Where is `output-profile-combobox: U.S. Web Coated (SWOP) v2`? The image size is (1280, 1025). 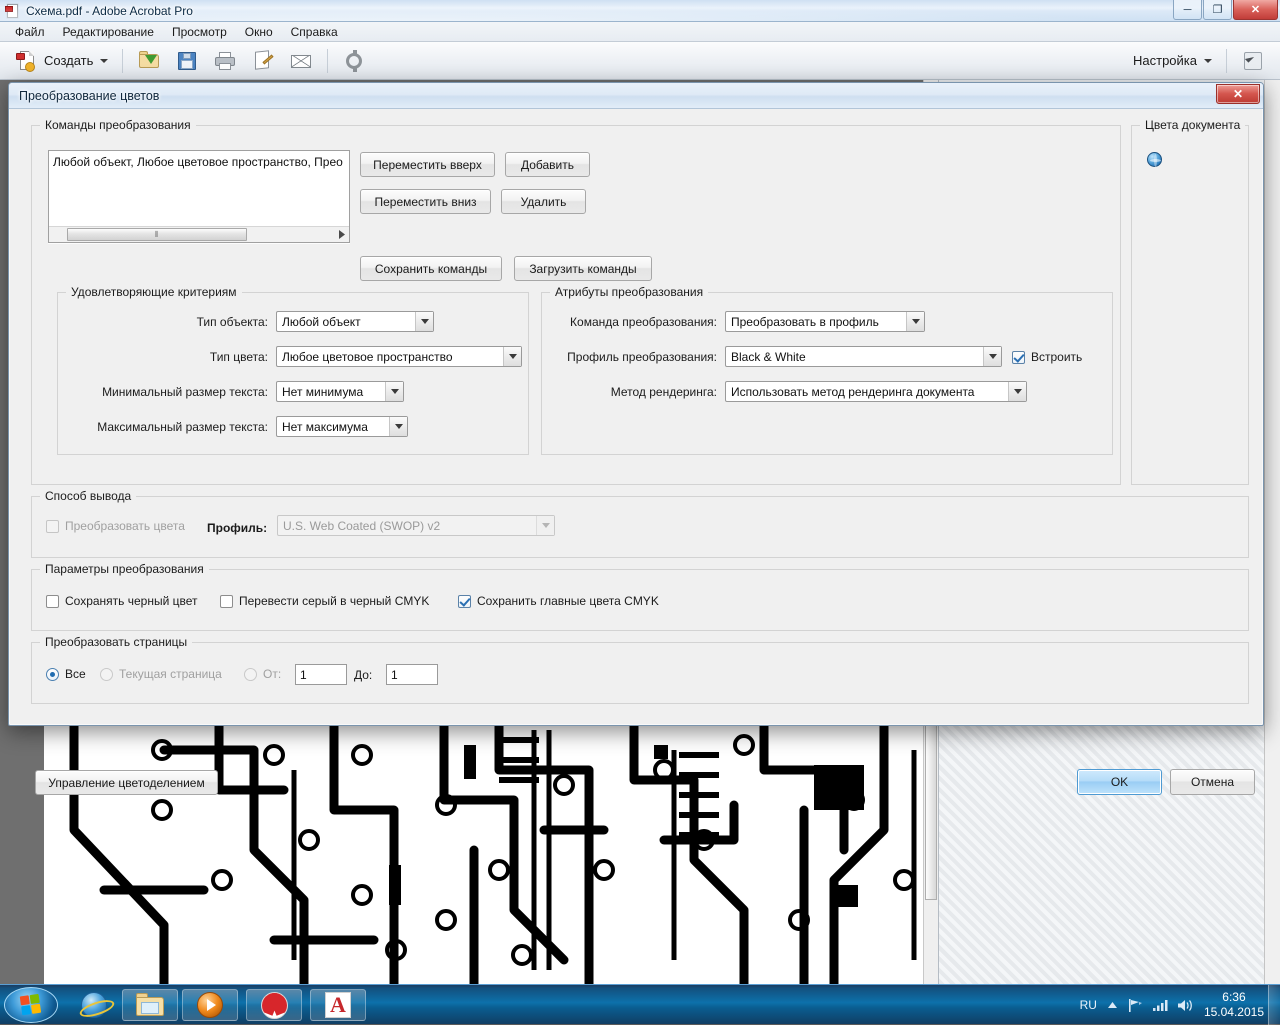
output-profile-combobox: U.S. Web Coated (SWOP) v2 is located at coordinates (416, 525).